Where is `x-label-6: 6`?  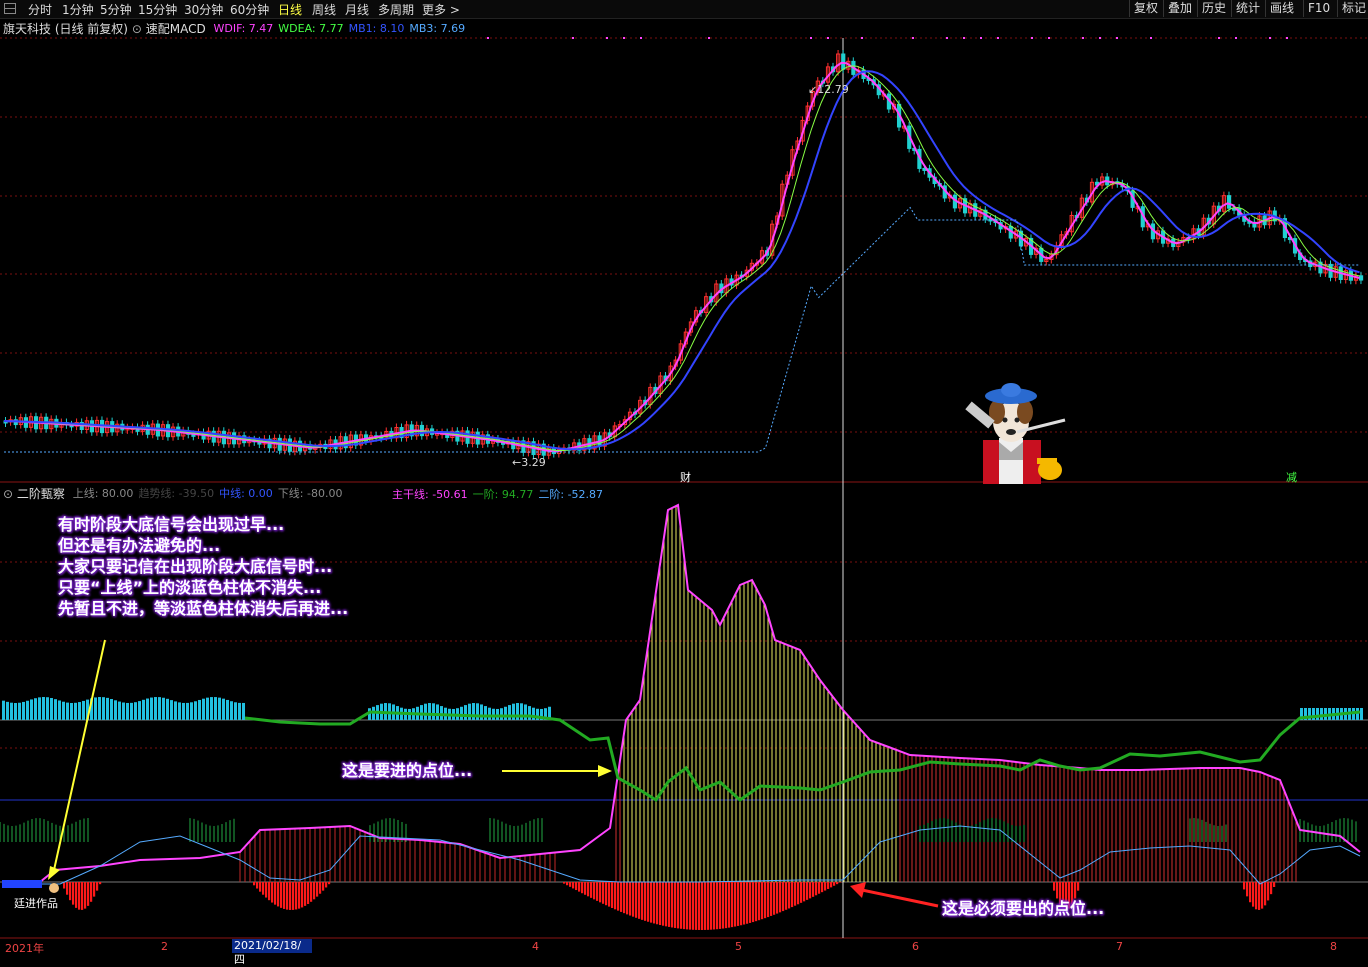 x-label-6: 6 is located at coordinates (915, 946).